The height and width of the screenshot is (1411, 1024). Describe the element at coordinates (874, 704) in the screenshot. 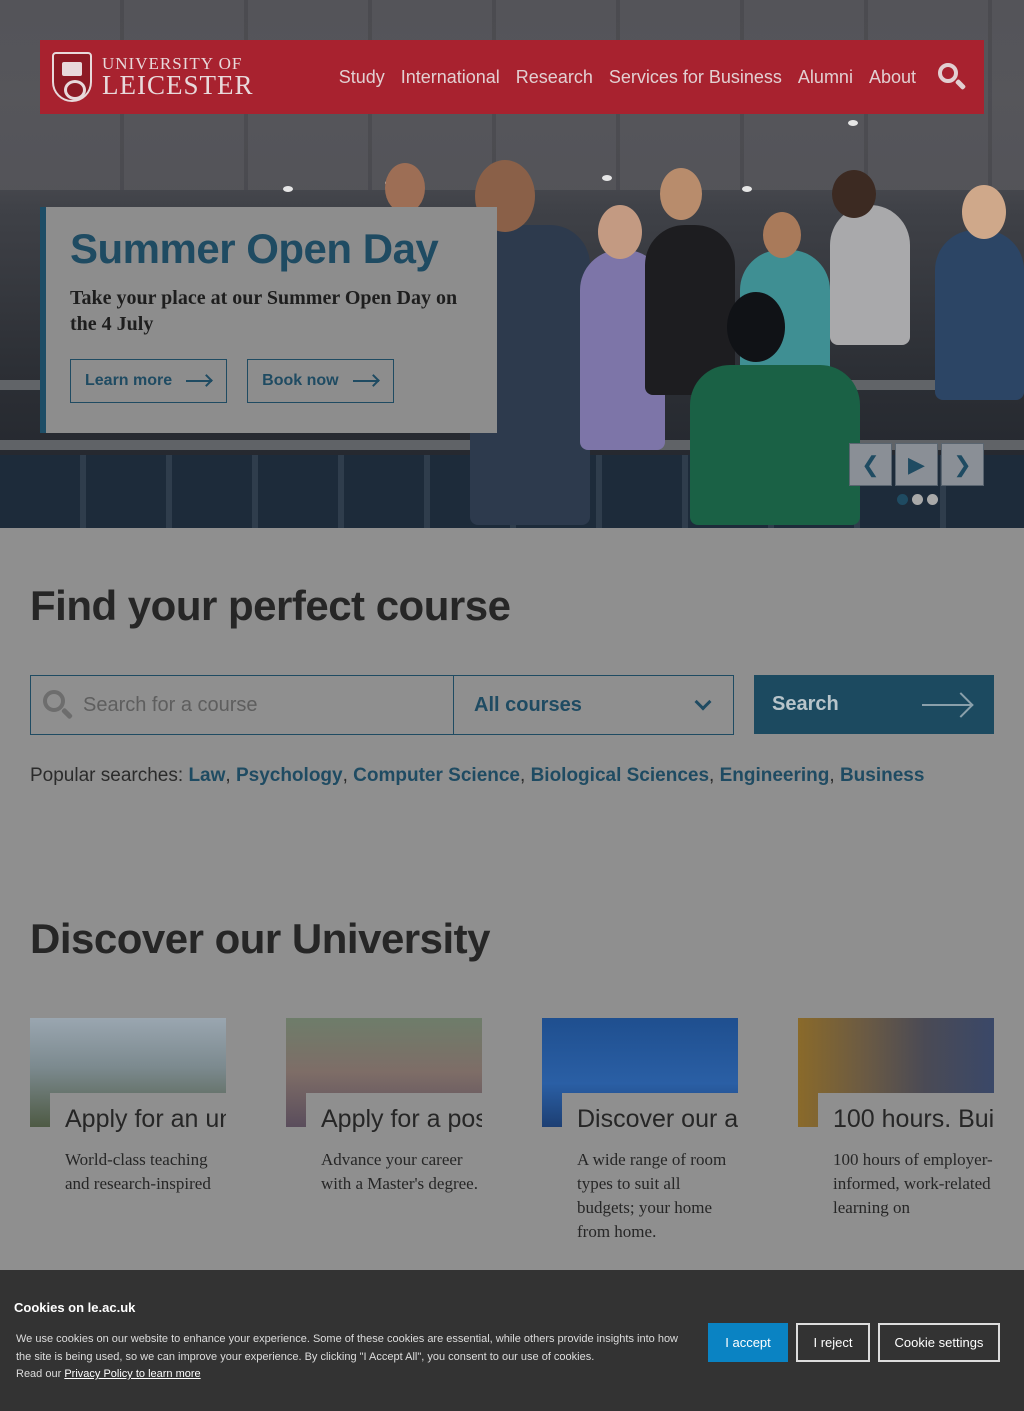

I see `course-search-button: Search` at that location.